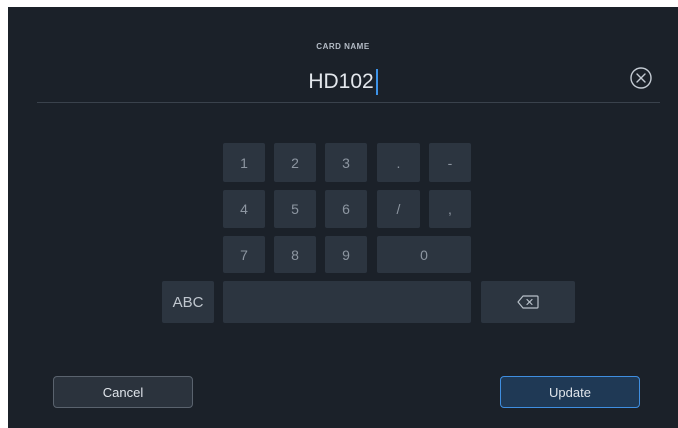 The height and width of the screenshot is (428, 678). Describe the element at coordinates (346, 209) in the screenshot. I see `key-6: 6` at that location.